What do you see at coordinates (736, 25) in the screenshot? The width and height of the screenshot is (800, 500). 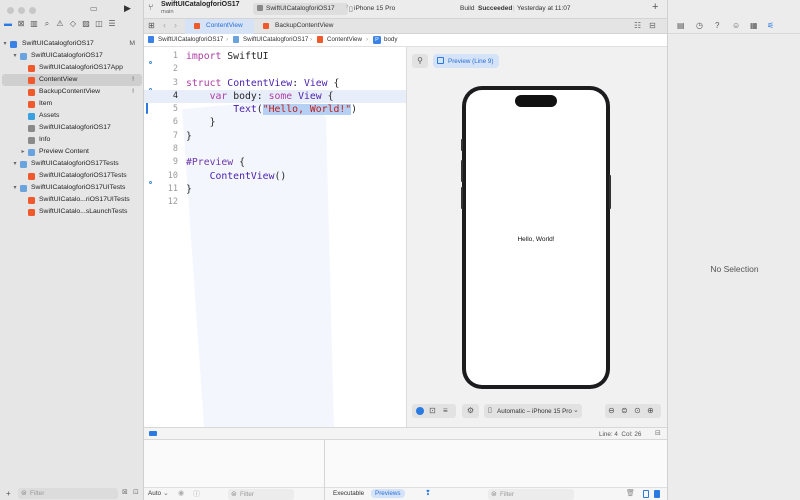 I see `accessibility-inspector-icon: ☺` at bounding box center [736, 25].